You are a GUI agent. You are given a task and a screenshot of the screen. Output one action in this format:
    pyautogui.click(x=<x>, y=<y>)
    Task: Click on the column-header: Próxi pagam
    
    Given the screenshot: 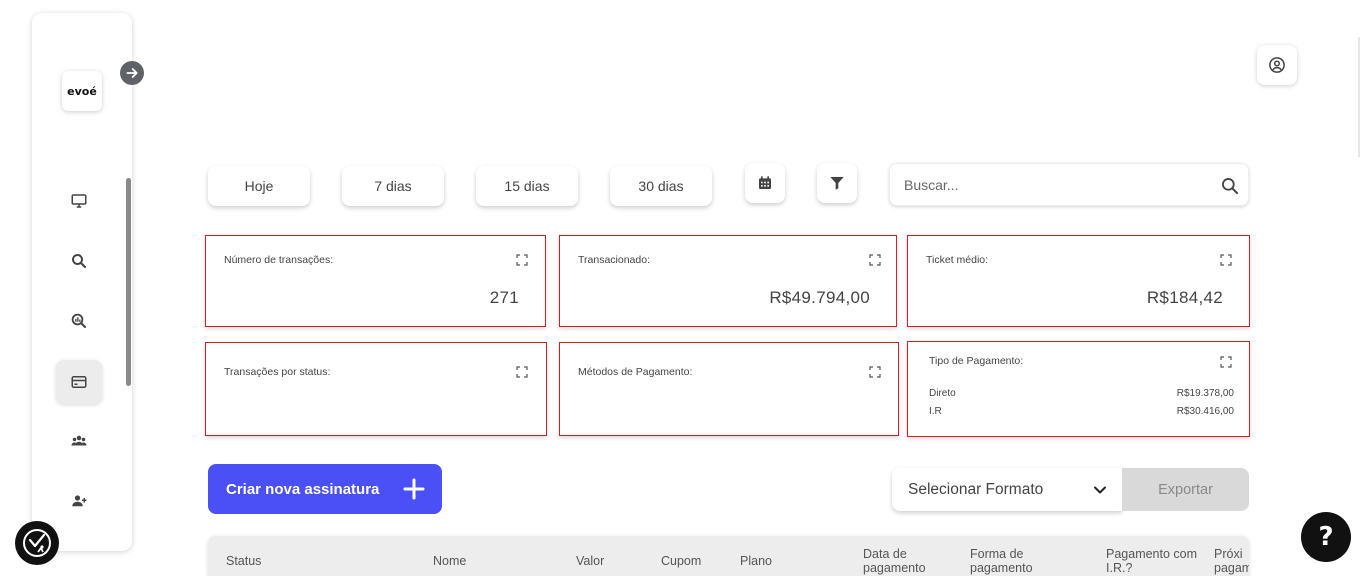 What is the action you would take?
    pyautogui.click(x=1231, y=561)
    